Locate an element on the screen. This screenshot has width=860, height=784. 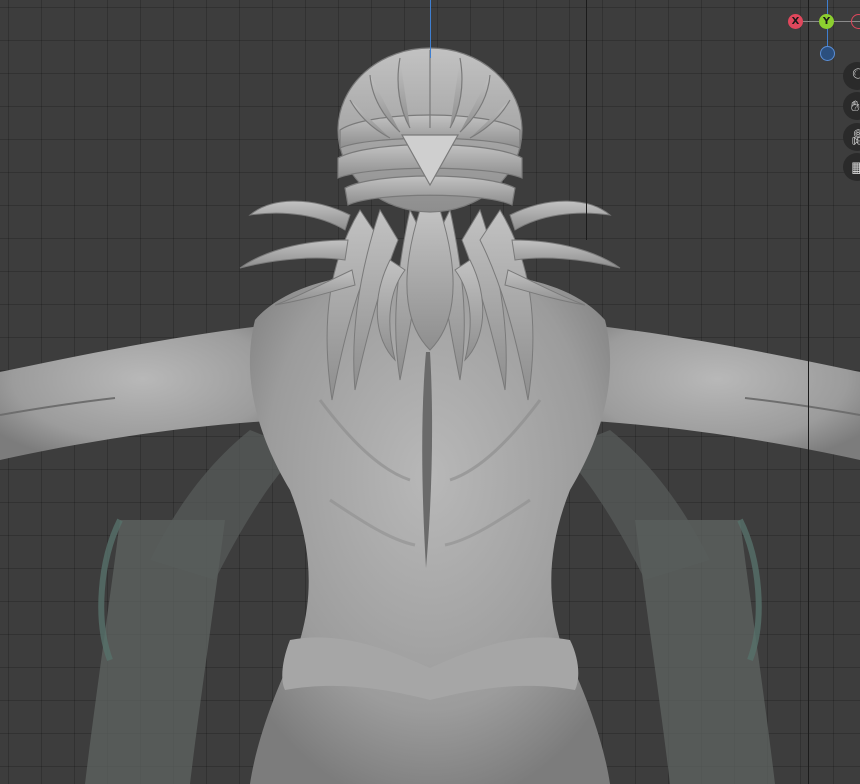
hand-pan-icon: ✋︎ is located at coordinates (855, 106).